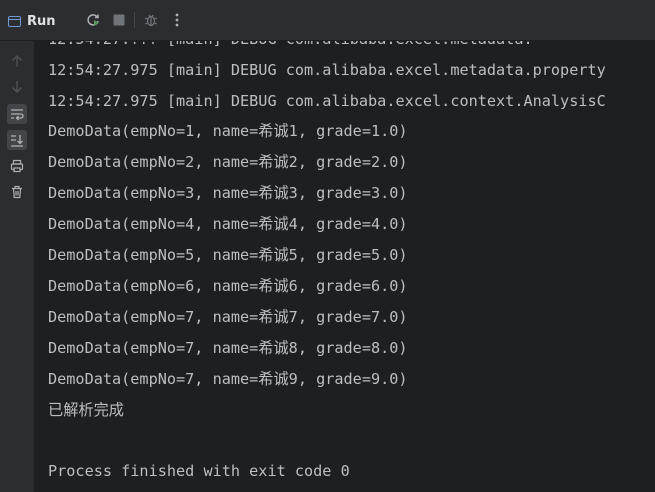 The image size is (655, 492). I want to click on run-tab-label: Run, so click(41, 21).